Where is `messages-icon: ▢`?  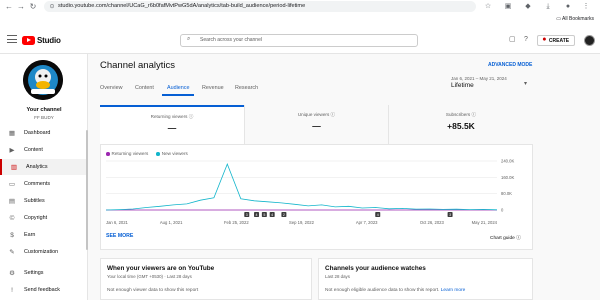
messages-icon: ▢ is located at coordinates (512, 40).